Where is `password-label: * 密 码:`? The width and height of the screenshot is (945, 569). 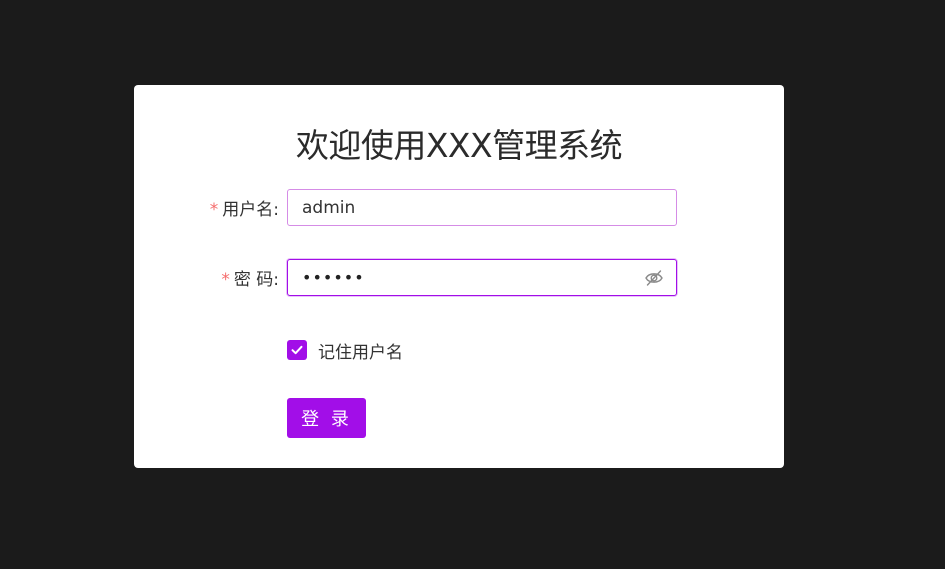 password-label: * 密 码: is located at coordinates (250, 280).